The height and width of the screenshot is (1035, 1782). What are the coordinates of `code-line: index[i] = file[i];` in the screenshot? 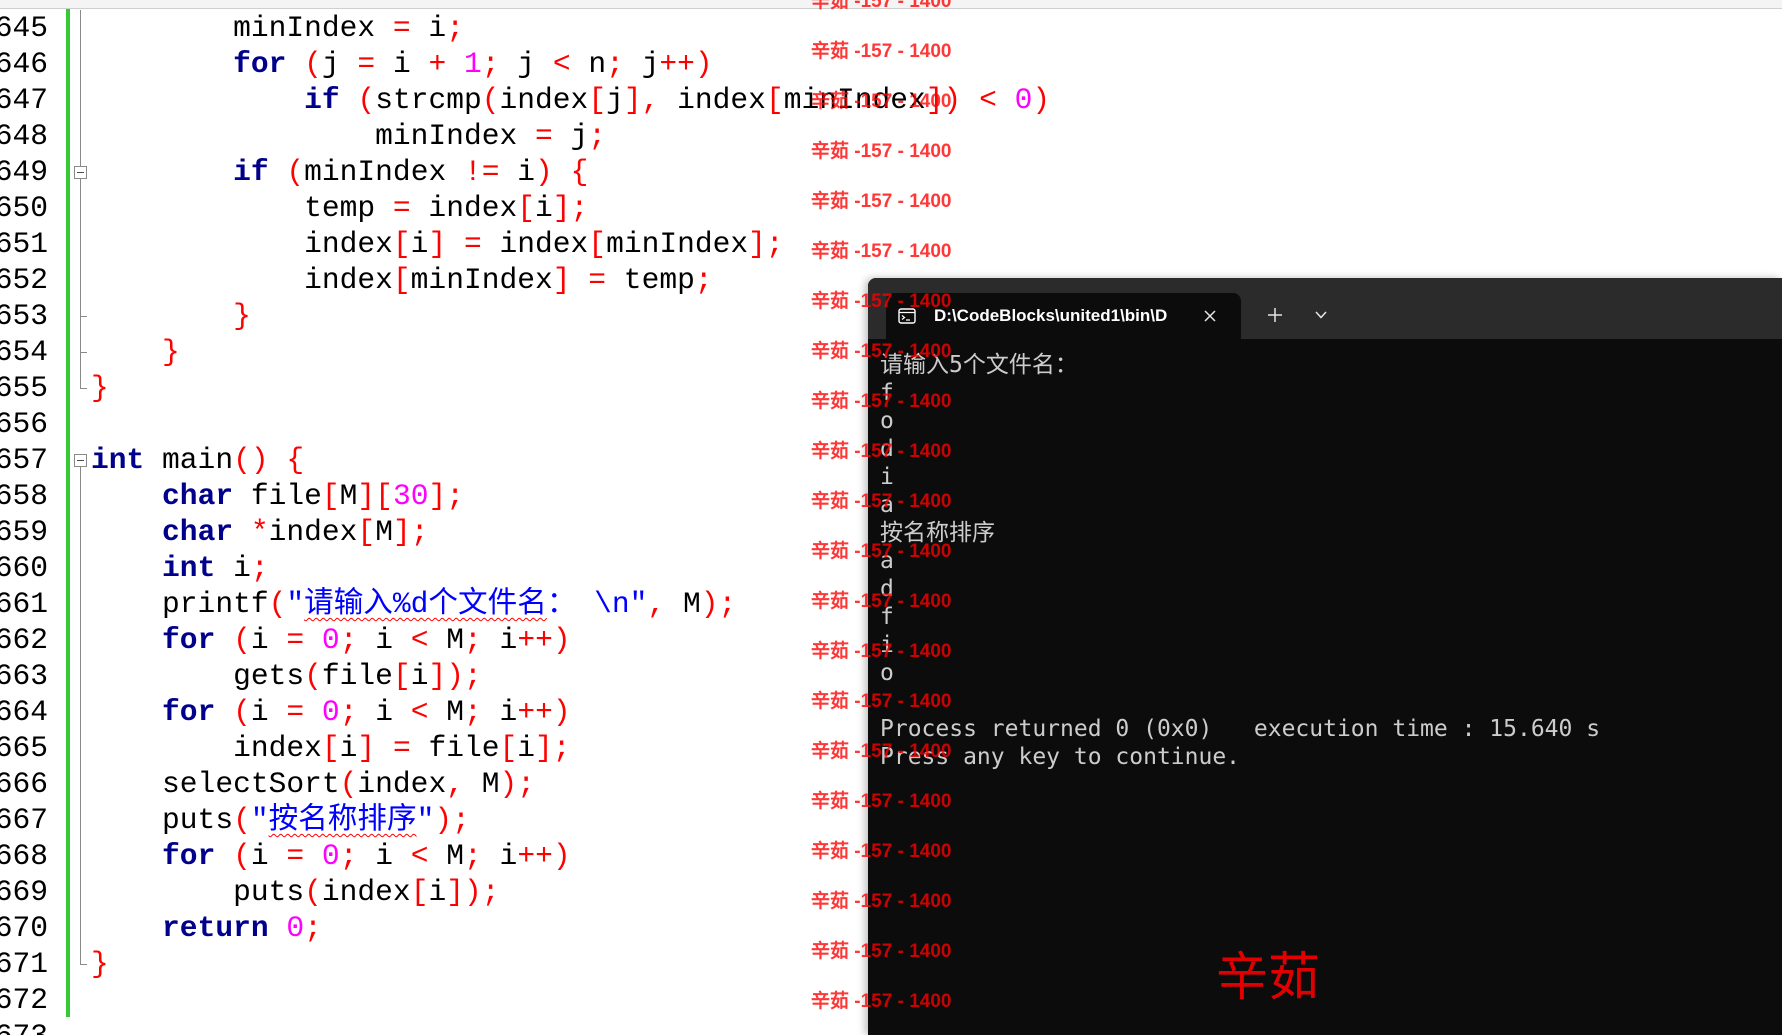 It's located at (331, 748).